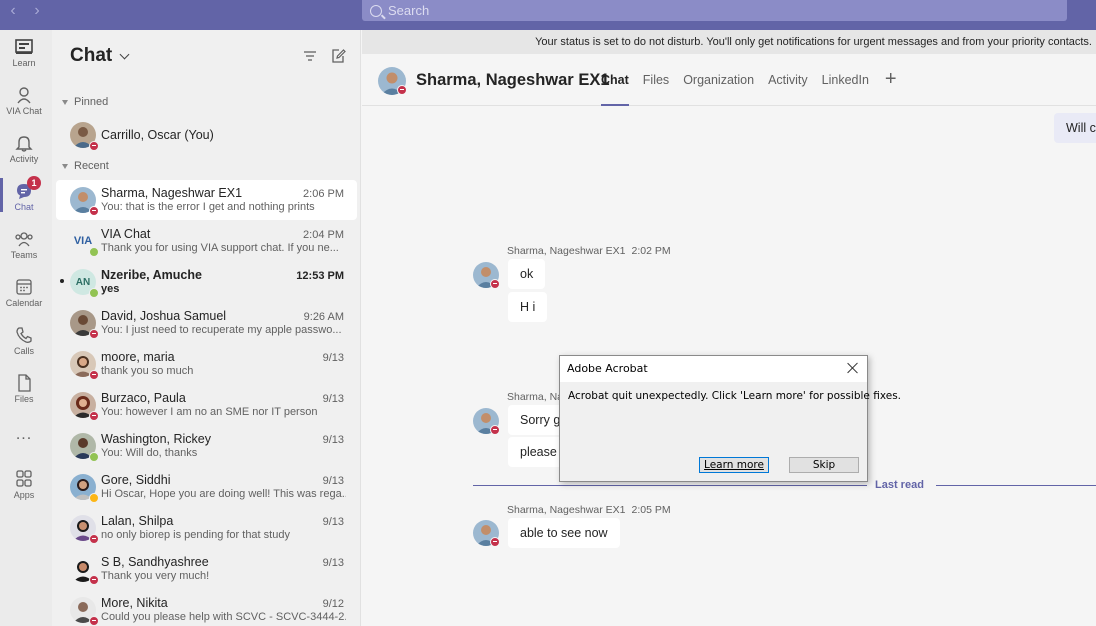 The width and height of the screenshot is (1096, 626). What do you see at coordinates (91, 166) in the screenshot?
I see `recent-label: Recent` at bounding box center [91, 166].